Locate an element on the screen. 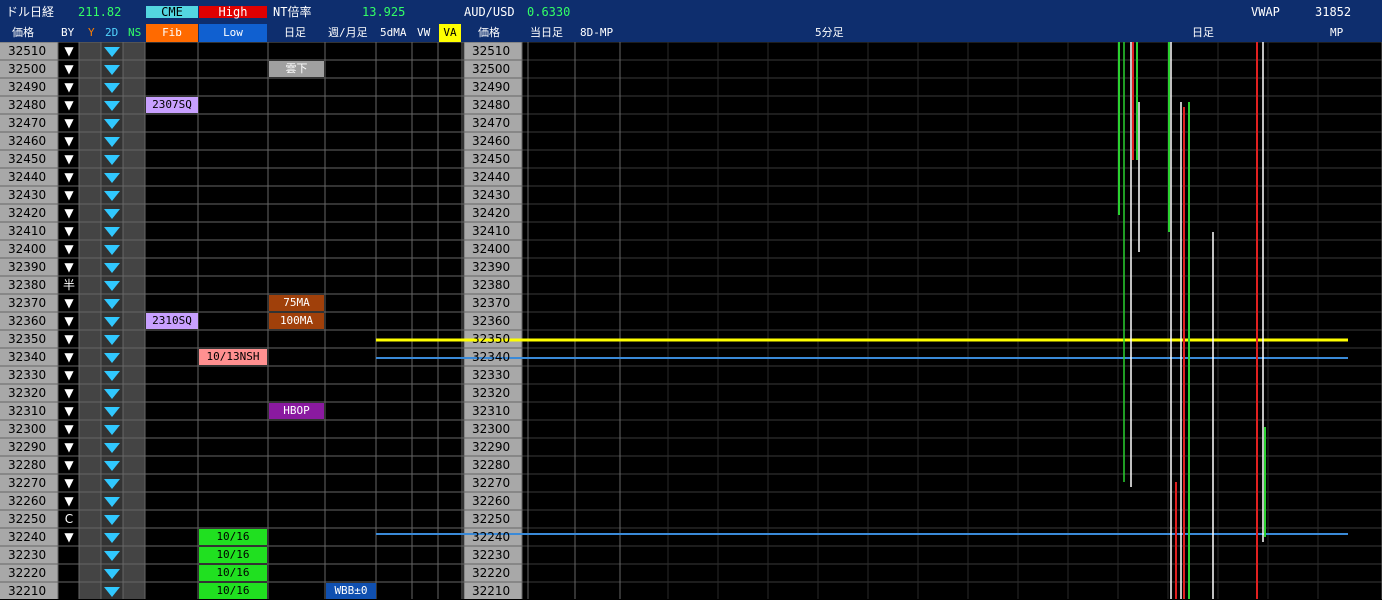 The height and width of the screenshot is (600, 1382). price-cell: 32490 is located at coordinates (27, 87).